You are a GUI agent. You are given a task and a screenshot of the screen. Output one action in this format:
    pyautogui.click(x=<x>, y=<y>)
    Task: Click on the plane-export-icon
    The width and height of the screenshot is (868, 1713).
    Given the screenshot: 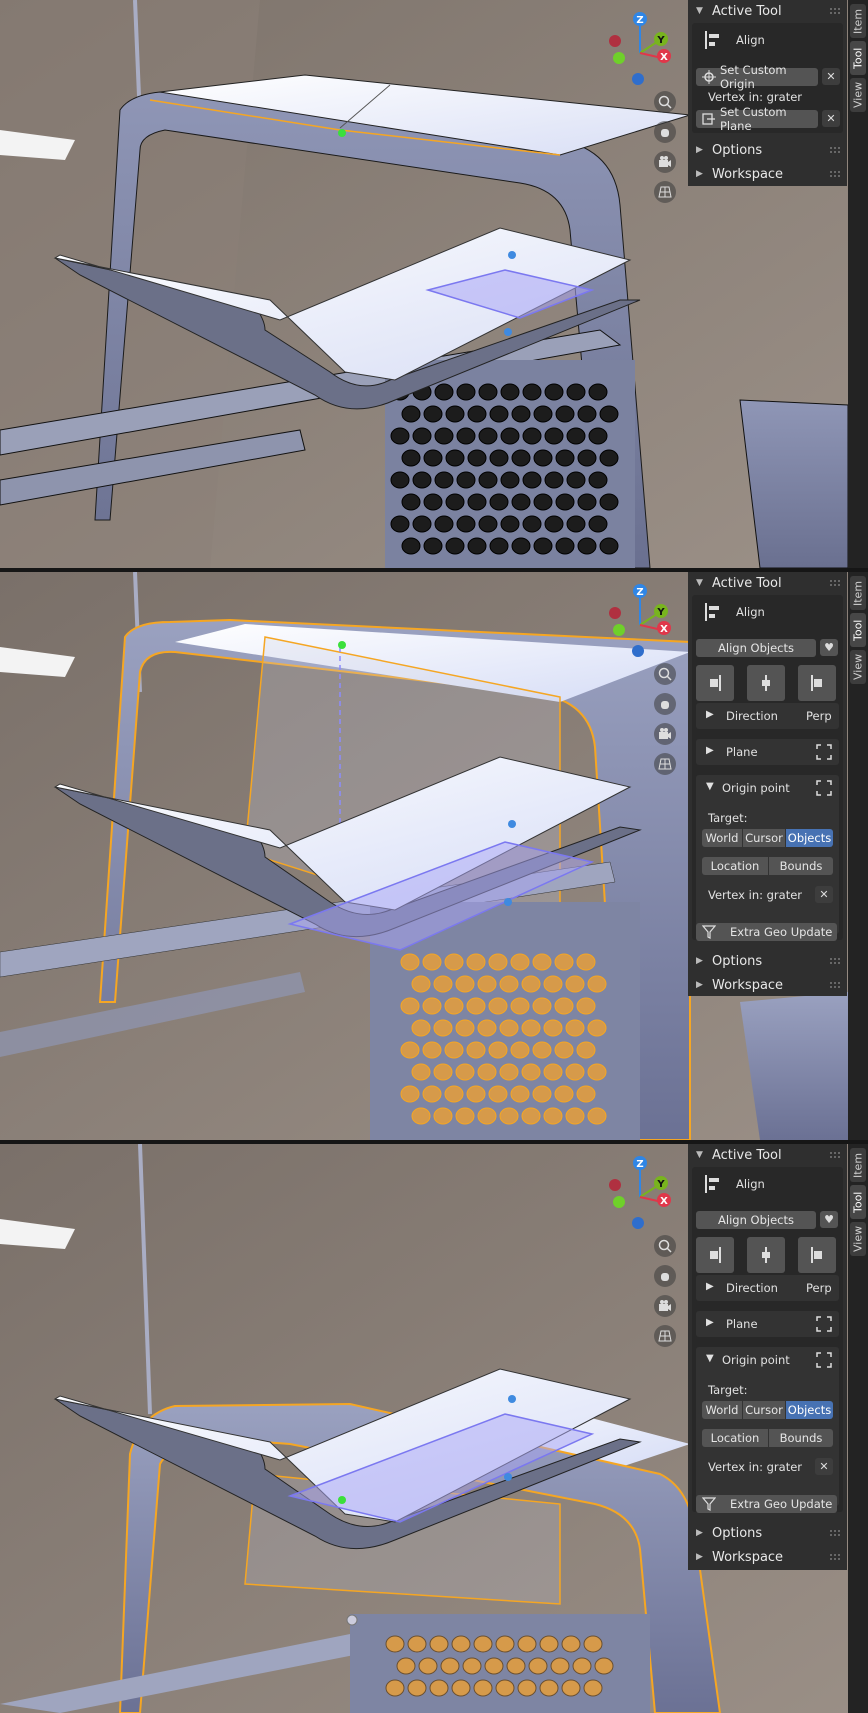 What is the action you would take?
    pyautogui.click(x=708, y=119)
    